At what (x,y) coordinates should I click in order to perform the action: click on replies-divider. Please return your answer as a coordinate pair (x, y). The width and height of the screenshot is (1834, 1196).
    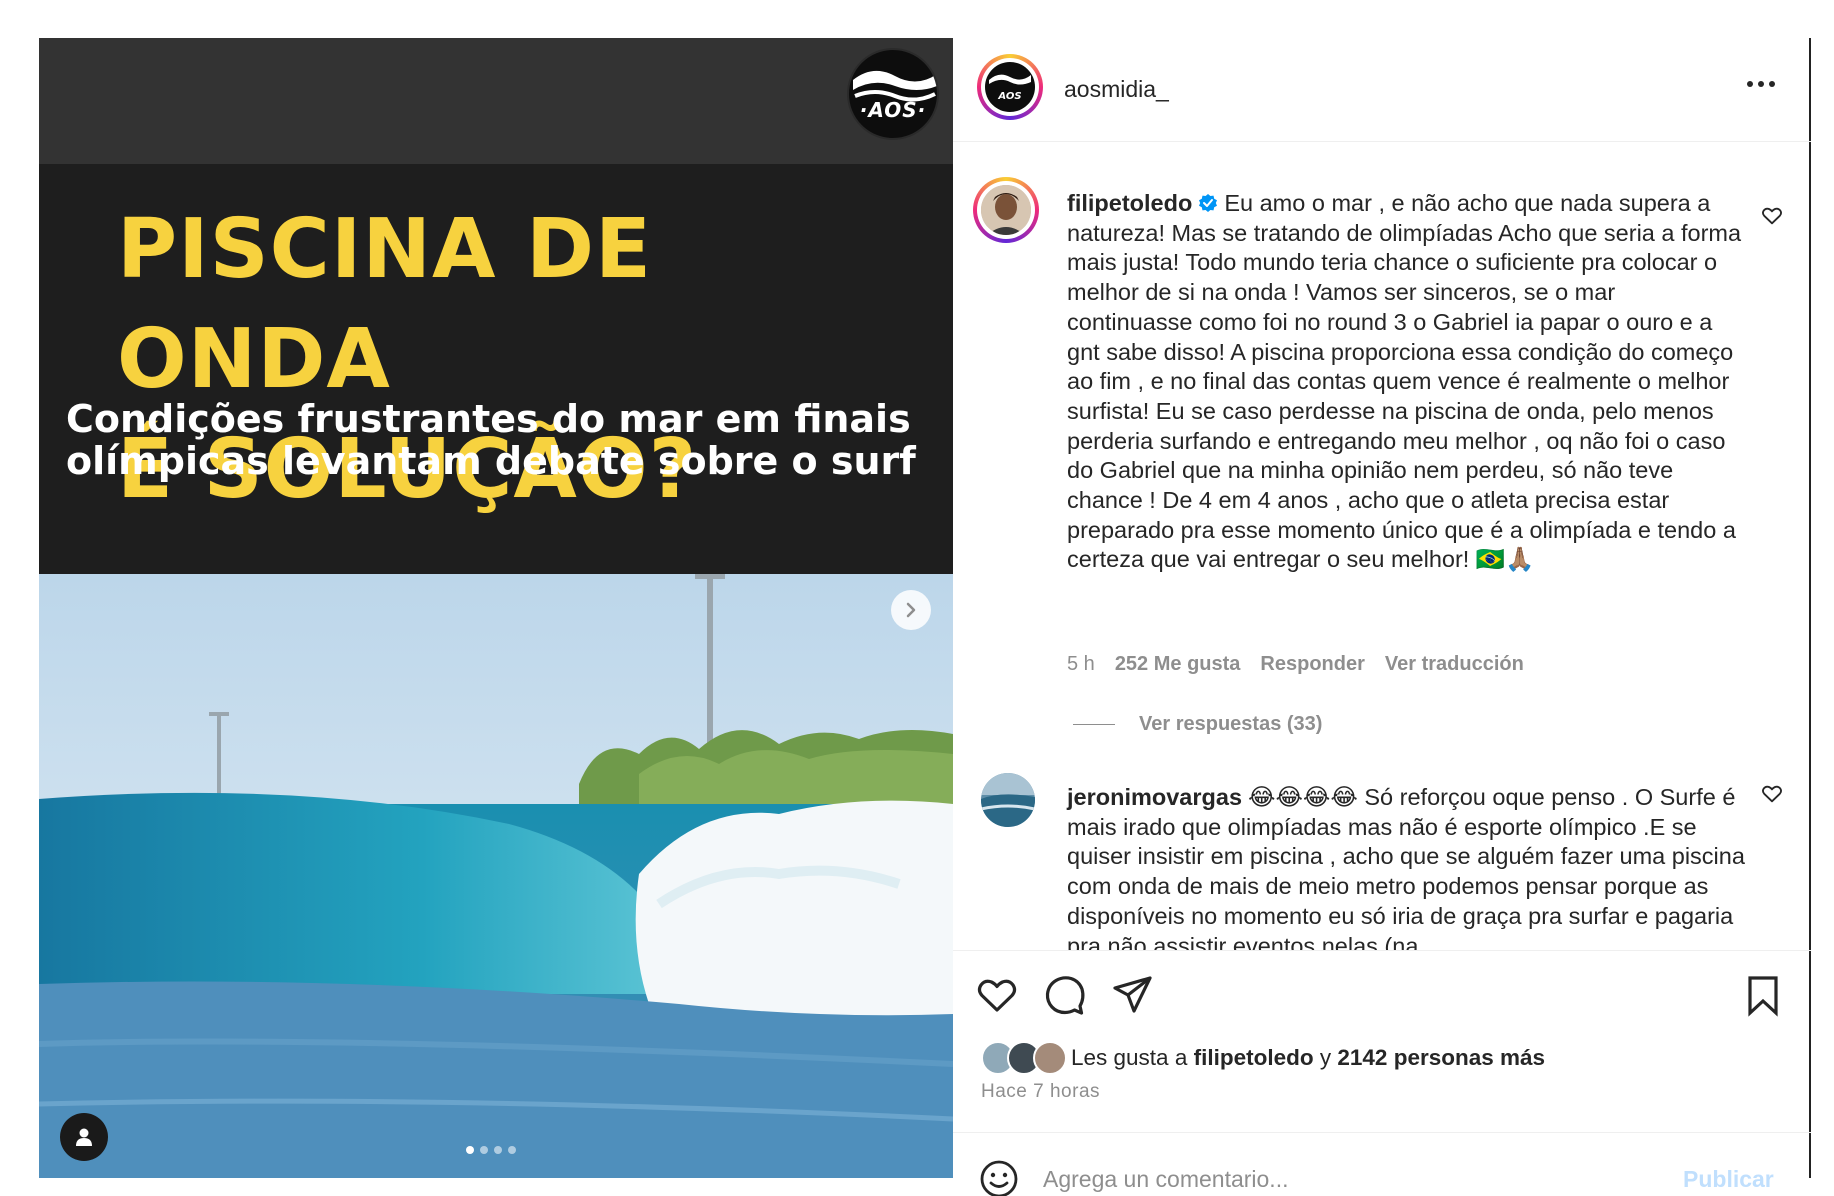
    Looking at the image, I should click on (1094, 724).